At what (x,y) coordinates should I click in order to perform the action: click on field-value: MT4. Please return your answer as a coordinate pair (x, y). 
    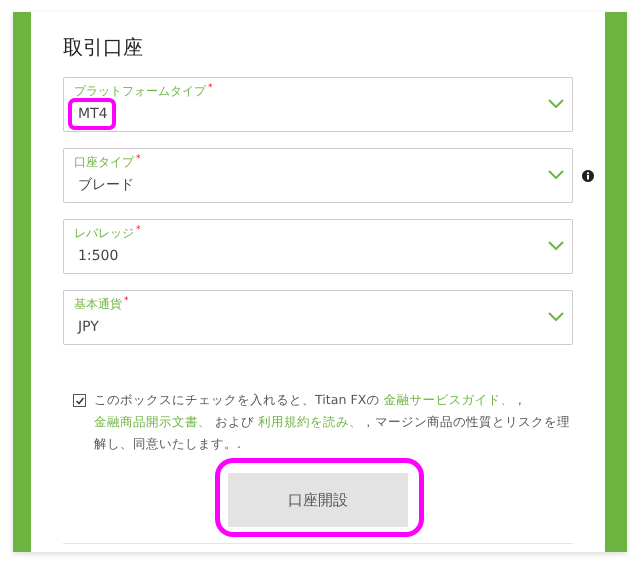
    Looking at the image, I should click on (92, 114).